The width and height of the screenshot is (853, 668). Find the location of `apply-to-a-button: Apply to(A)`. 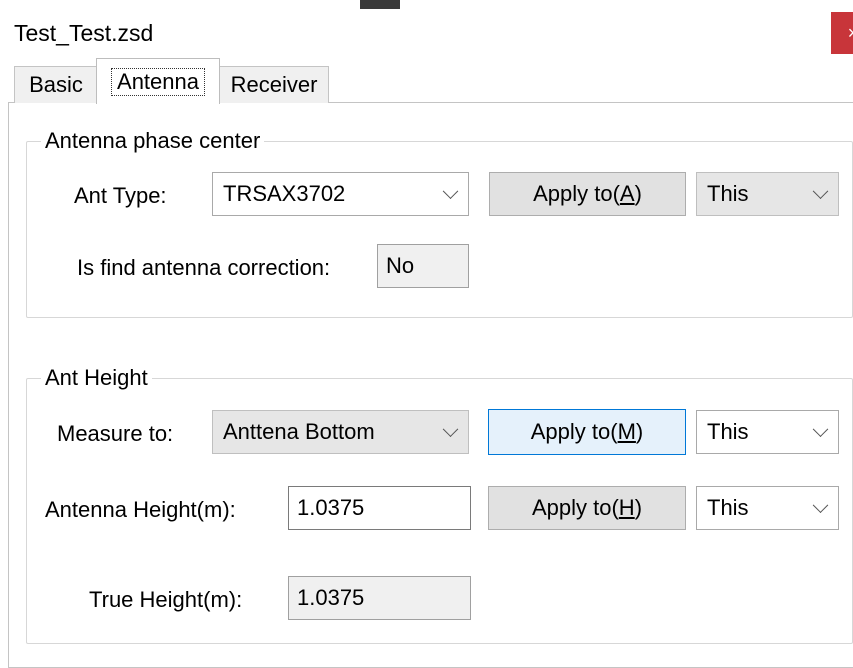

apply-to-a-button: Apply to(A) is located at coordinates (587, 194).